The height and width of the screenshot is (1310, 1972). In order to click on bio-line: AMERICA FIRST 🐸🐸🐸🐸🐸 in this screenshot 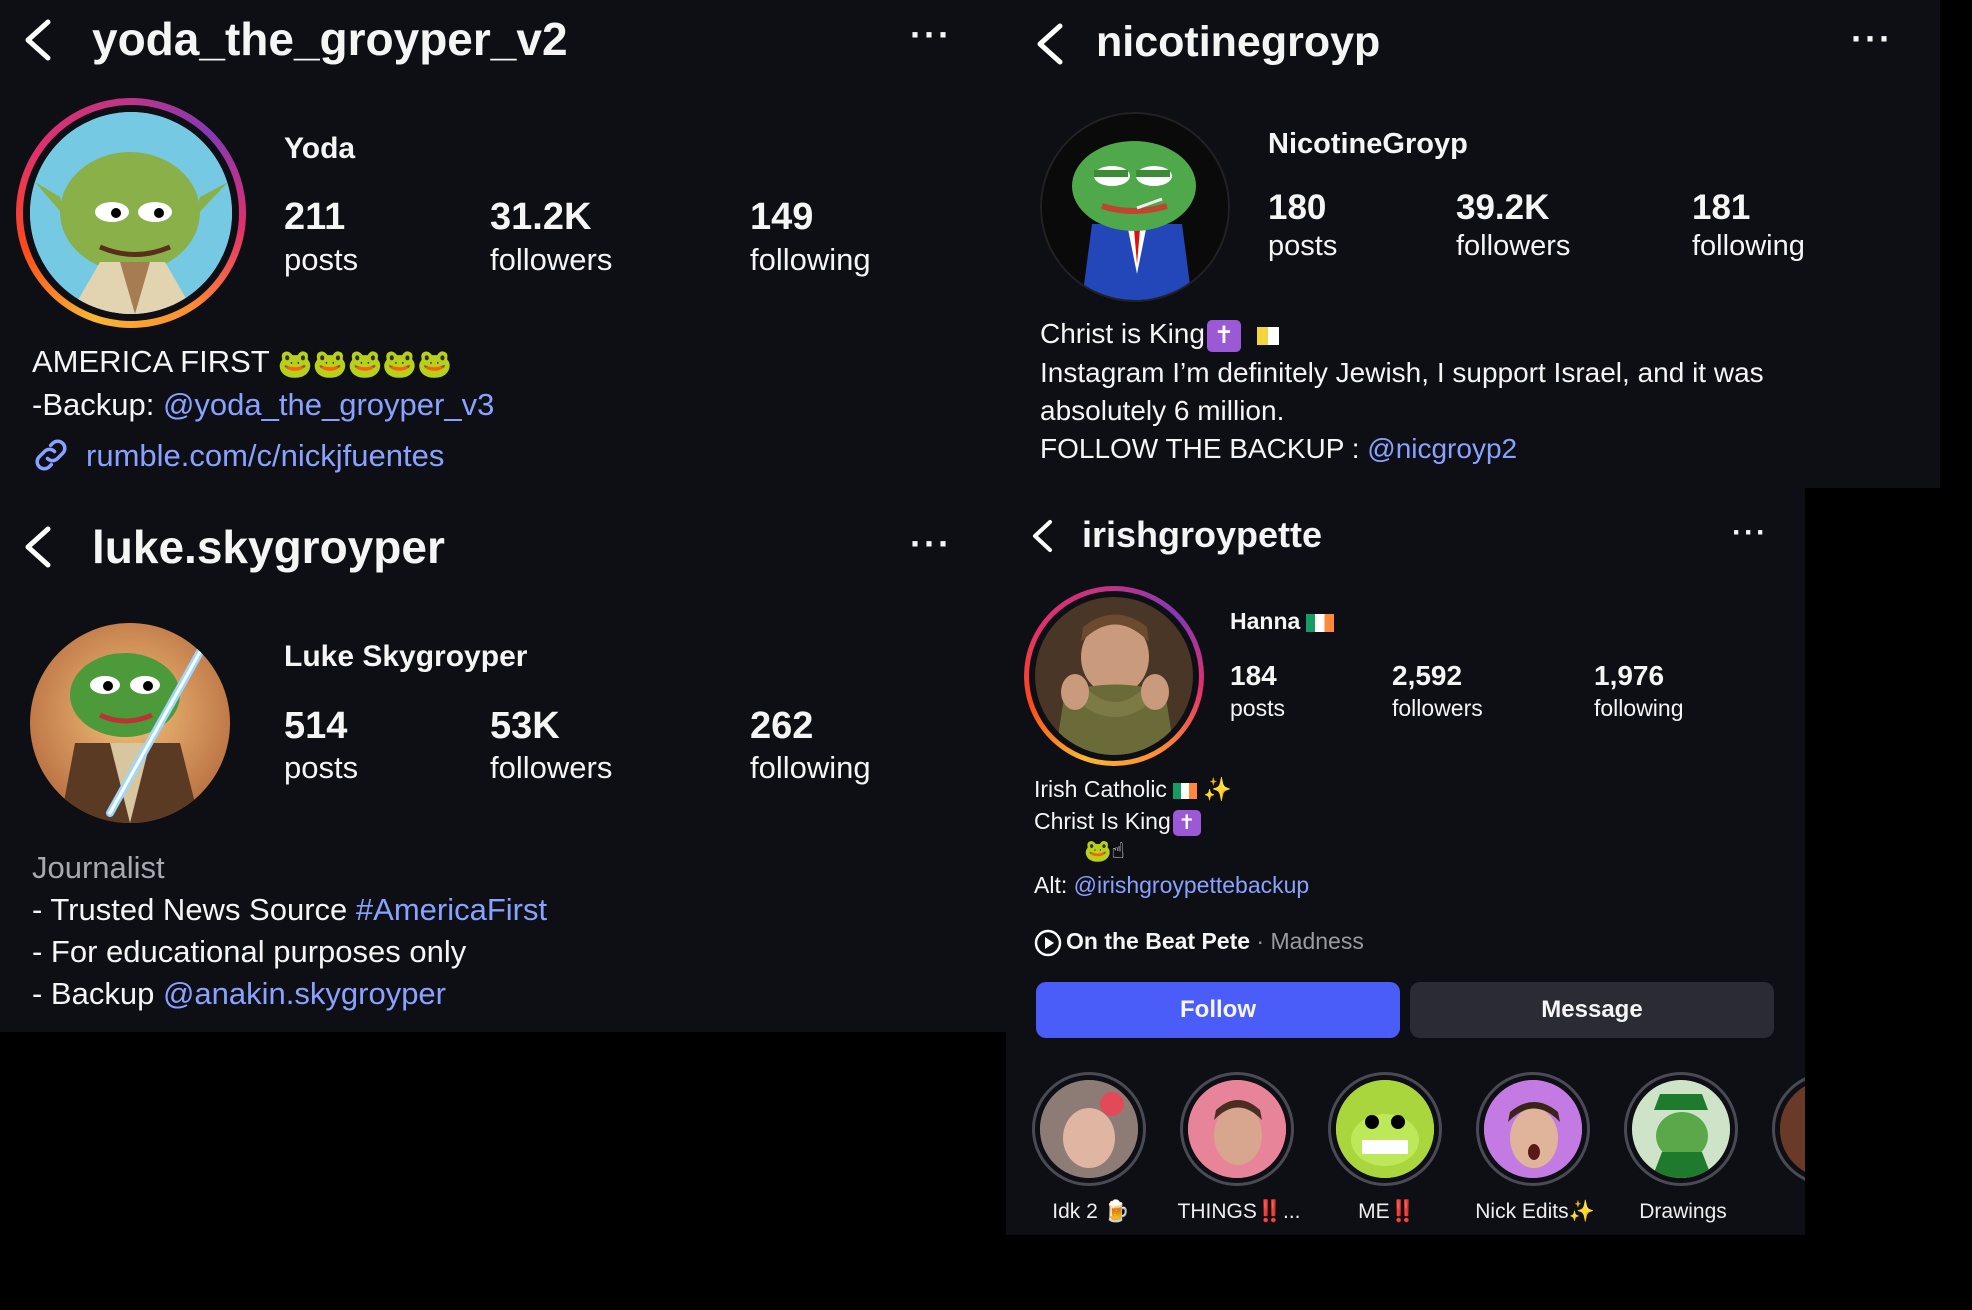, I will do `click(242, 362)`.